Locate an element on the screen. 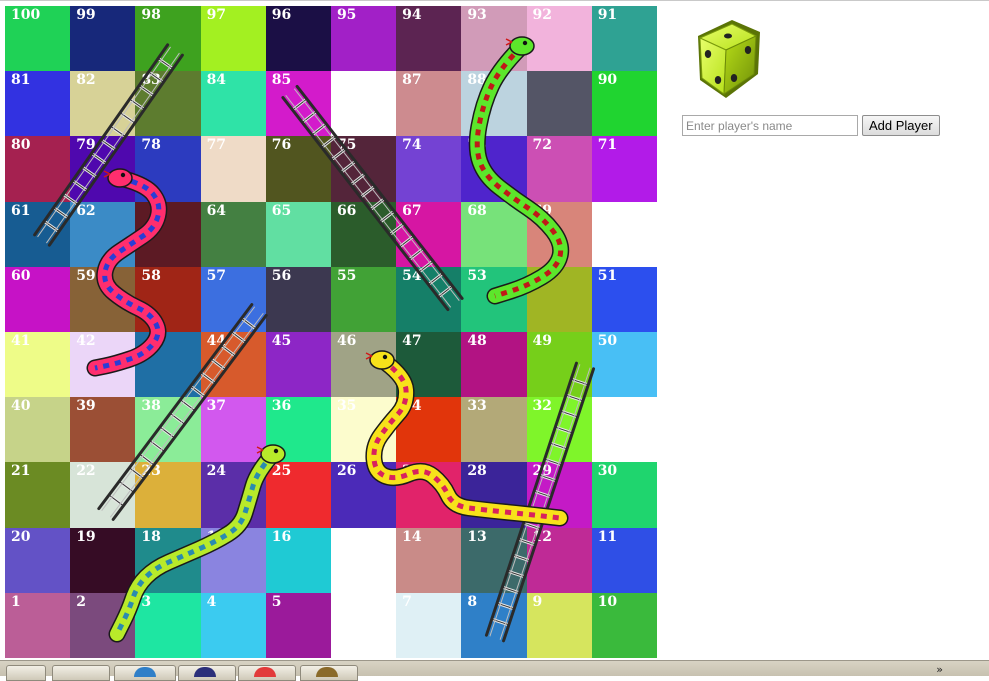 The width and height of the screenshot is (989, 681). cell-number: 100 is located at coordinates (26, 15).